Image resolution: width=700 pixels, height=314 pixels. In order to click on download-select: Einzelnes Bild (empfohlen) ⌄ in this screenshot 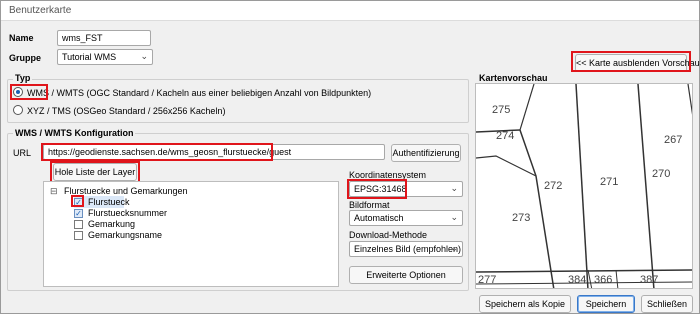, I will do `click(406, 249)`.